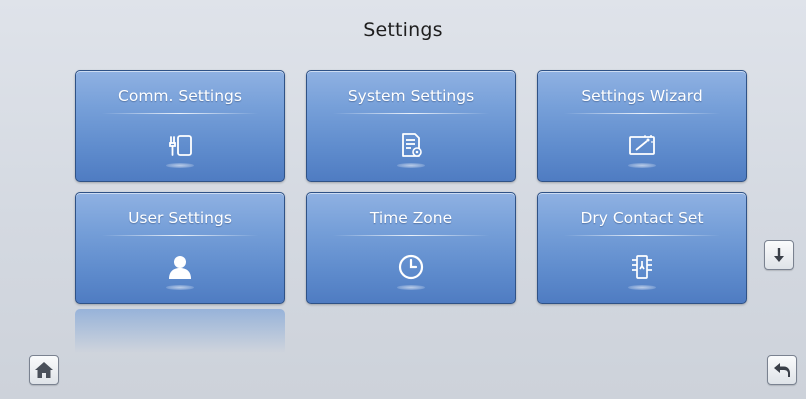  I want to click on back-icon, so click(782, 370).